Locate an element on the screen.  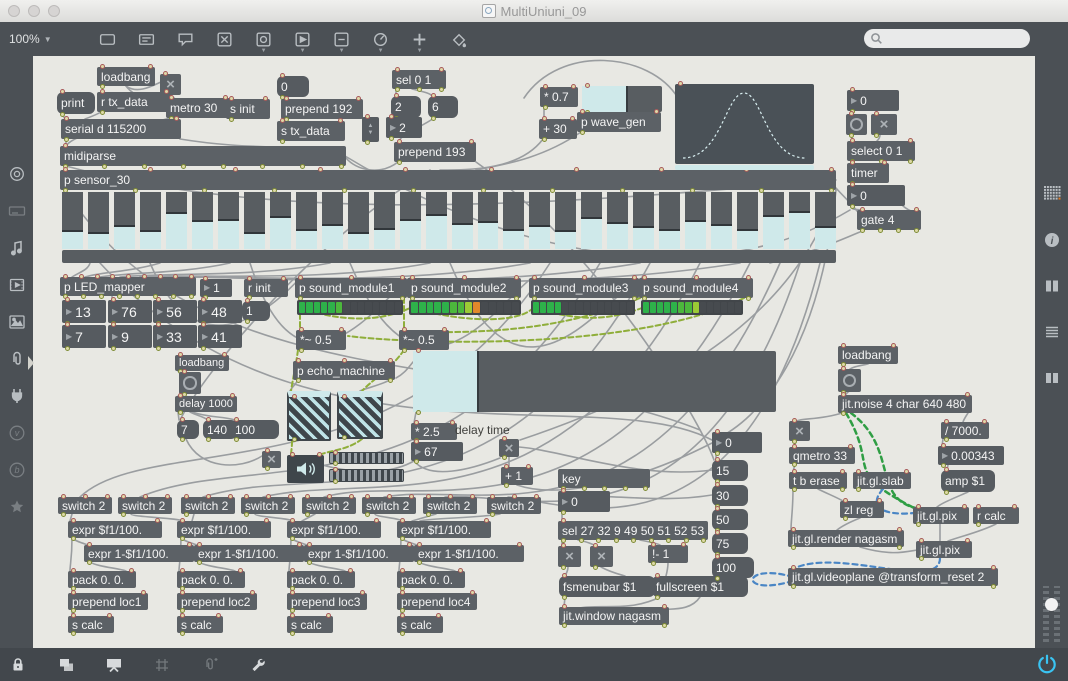
button-noise is located at coordinates (849, 380).